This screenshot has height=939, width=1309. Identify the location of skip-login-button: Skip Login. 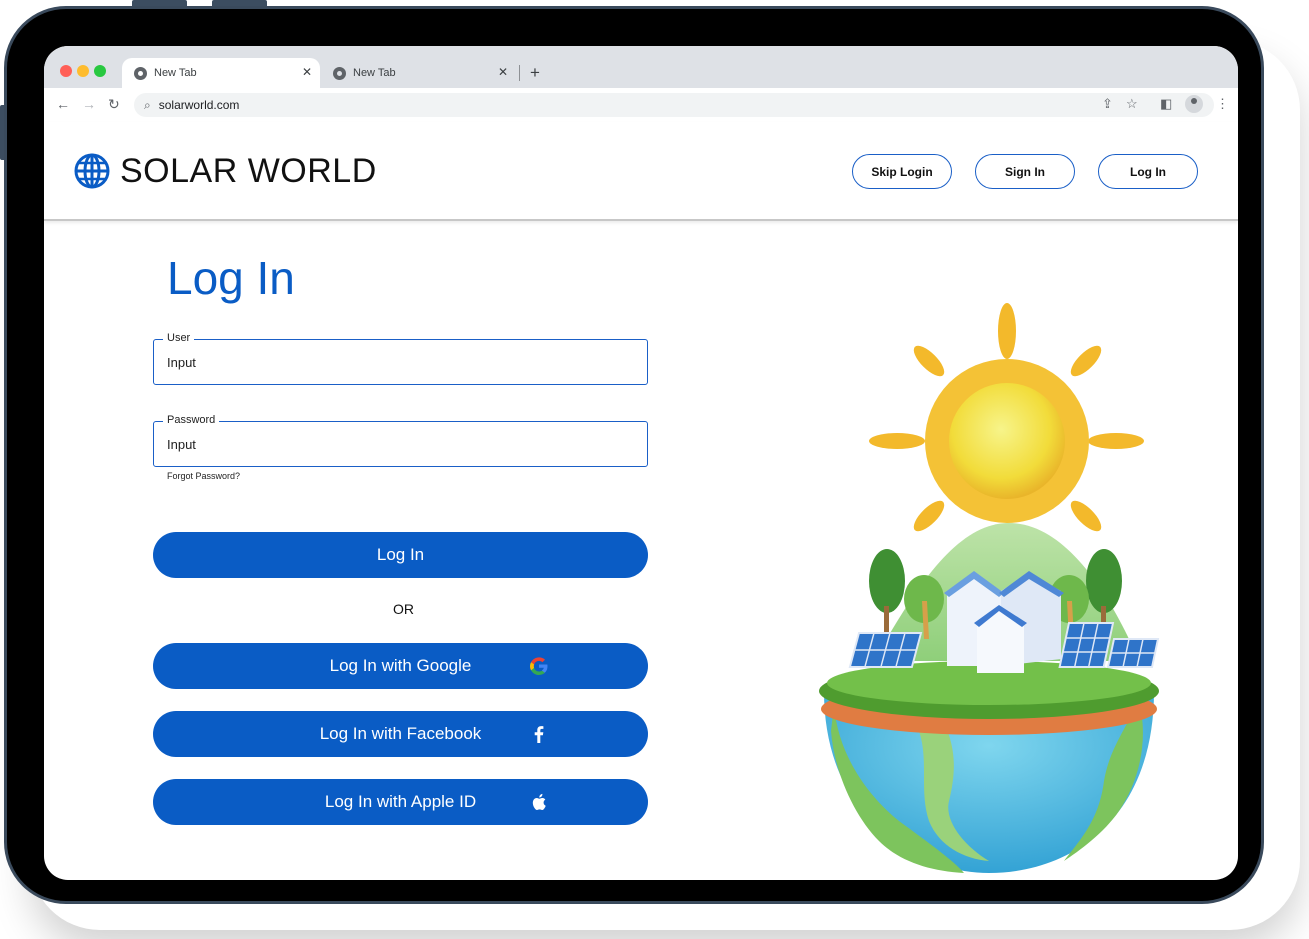
(902, 171).